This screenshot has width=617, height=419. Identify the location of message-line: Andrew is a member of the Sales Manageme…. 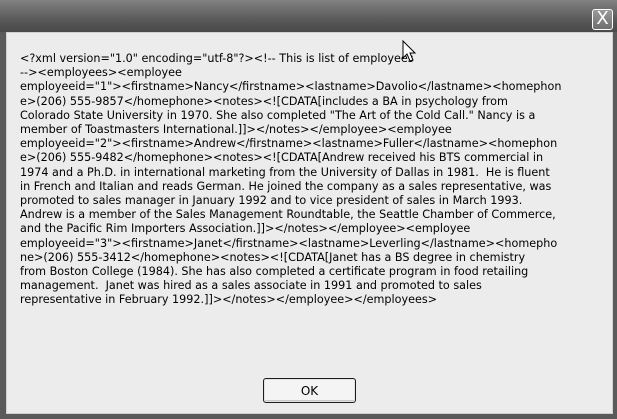
(288, 215).